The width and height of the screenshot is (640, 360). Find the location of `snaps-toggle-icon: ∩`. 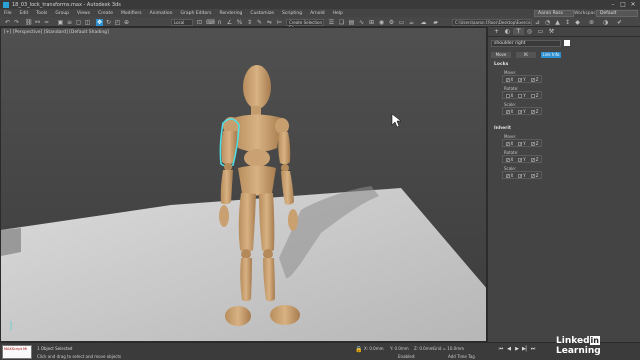

snaps-toggle-icon: ∩ is located at coordinates (219, 22).